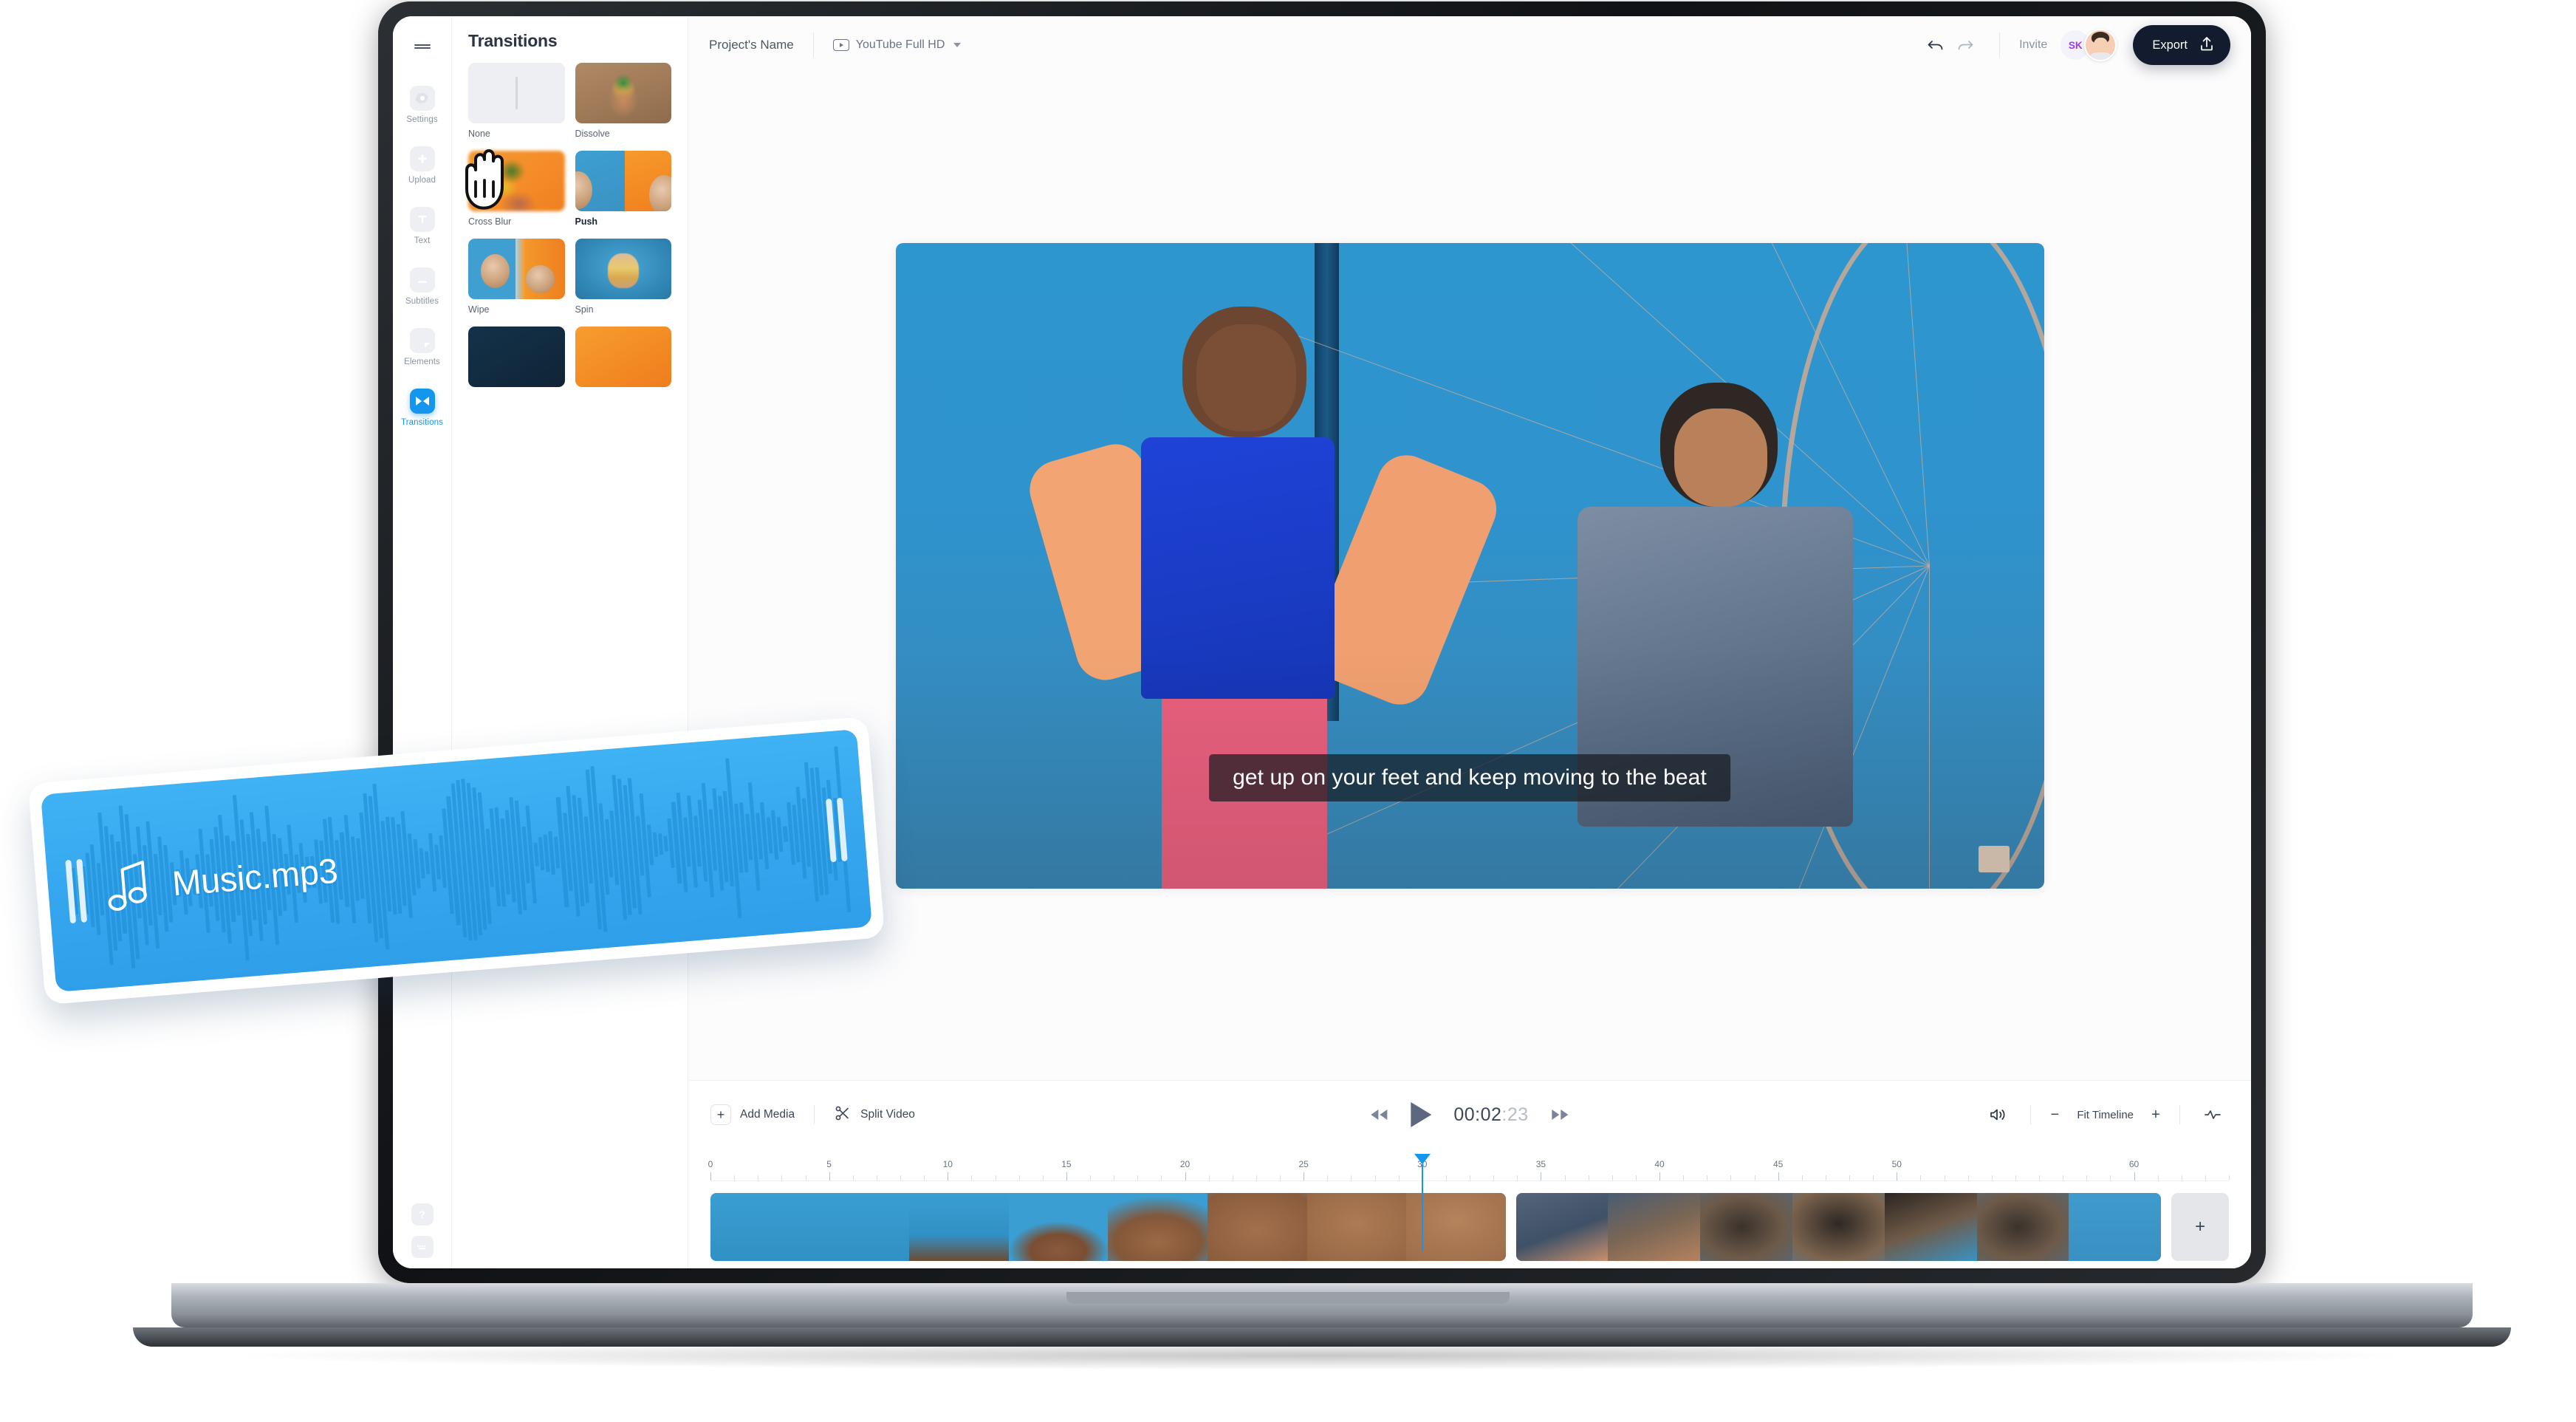  What do you see at coordinates (1560, 1115) in the screenshot?
I see `fast-forward-icon` at bounding box center [1560, 1115].